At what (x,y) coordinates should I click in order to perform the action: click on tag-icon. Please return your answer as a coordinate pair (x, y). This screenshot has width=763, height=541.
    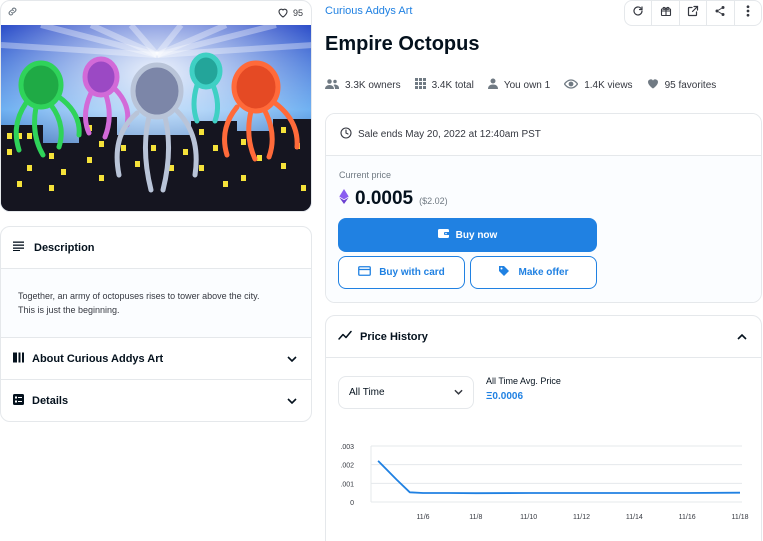
    Looking at the image, I should click on (504, 272).